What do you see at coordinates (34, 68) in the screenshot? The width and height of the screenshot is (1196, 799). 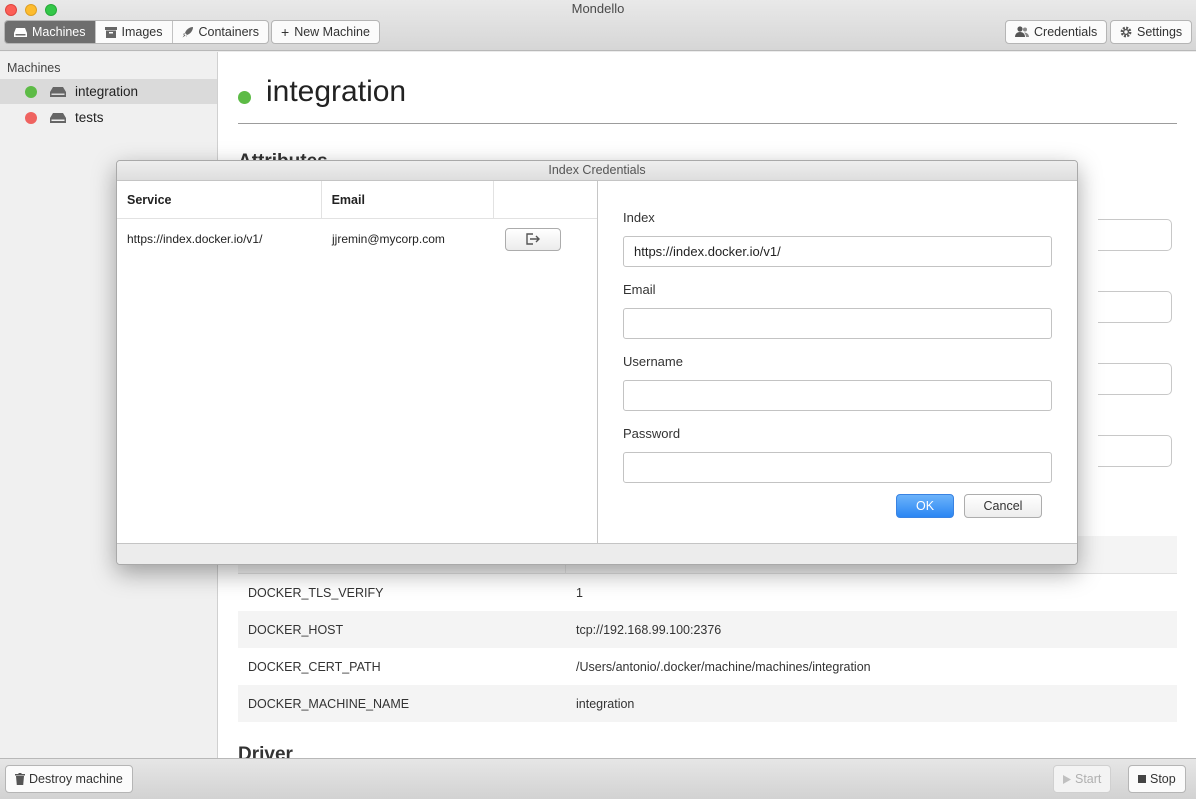 I see `sidebar-heading: Machines` at bounding box center [34, 68].